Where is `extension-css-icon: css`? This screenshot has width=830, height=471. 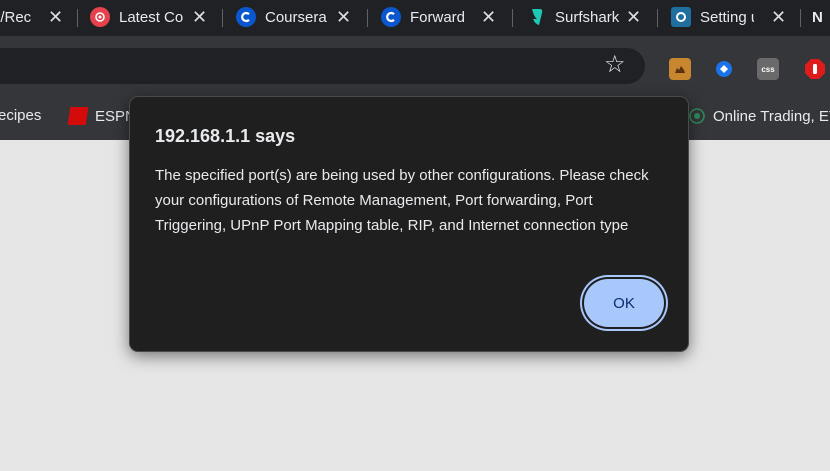
extension-css-icon: css is located at coordinates (768, 69).